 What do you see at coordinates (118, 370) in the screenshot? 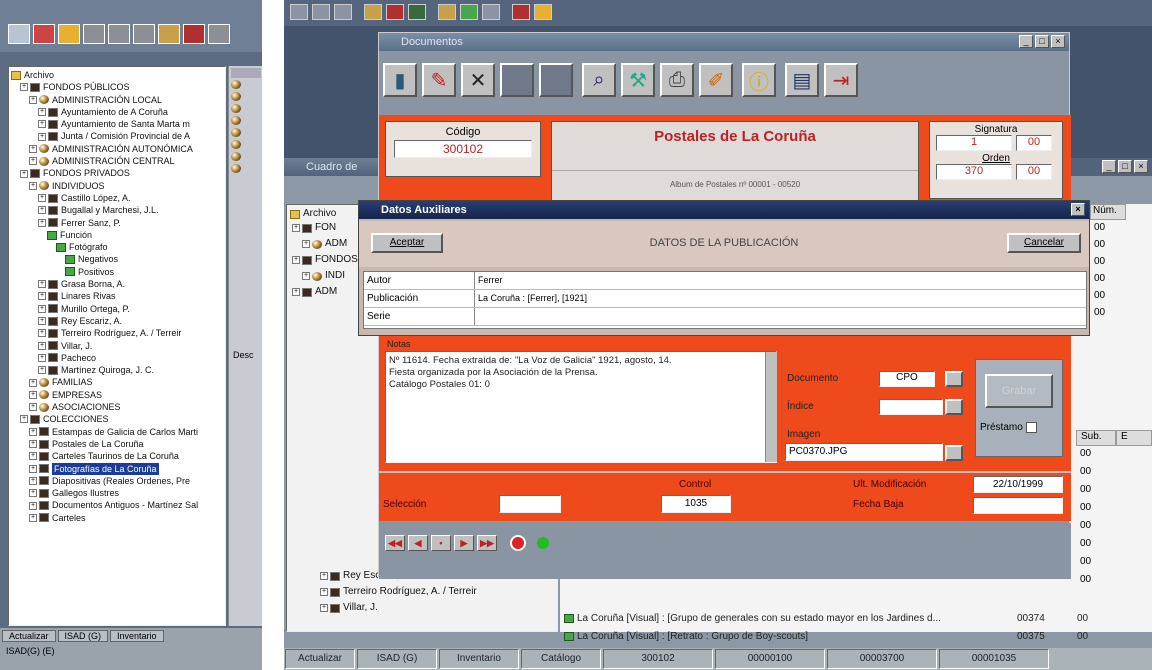
I see `tree-node: + Martínez Quiroga, J. C.` at bounding box center [118, 370].